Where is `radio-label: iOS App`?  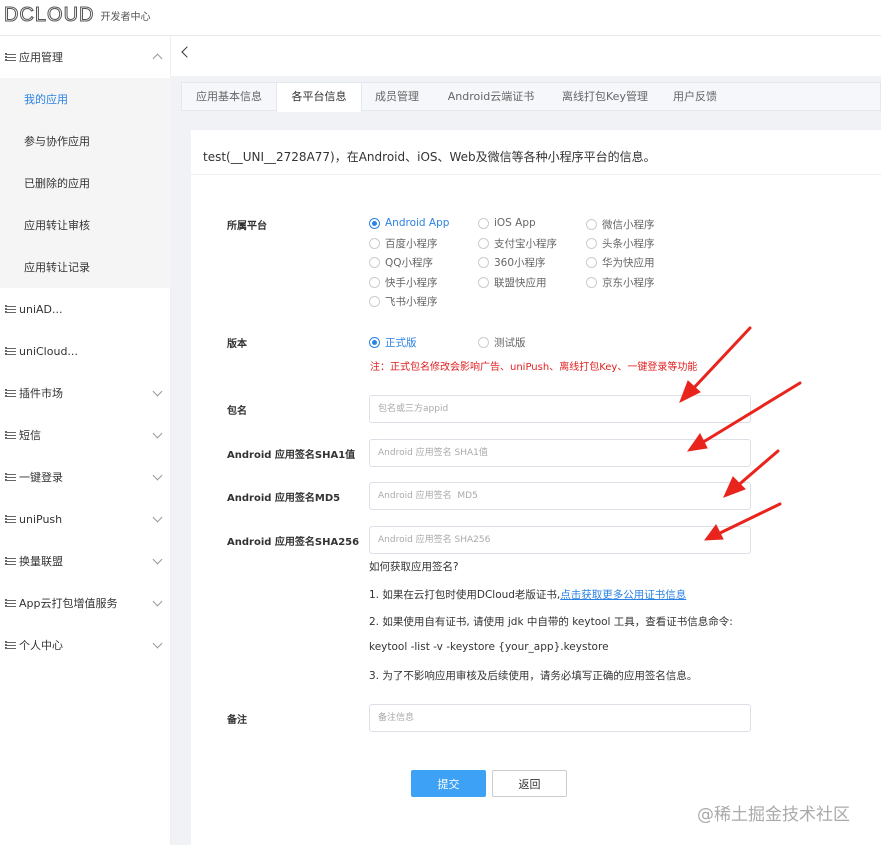 radio-label: iOS App is located at coordinates (515, 223).